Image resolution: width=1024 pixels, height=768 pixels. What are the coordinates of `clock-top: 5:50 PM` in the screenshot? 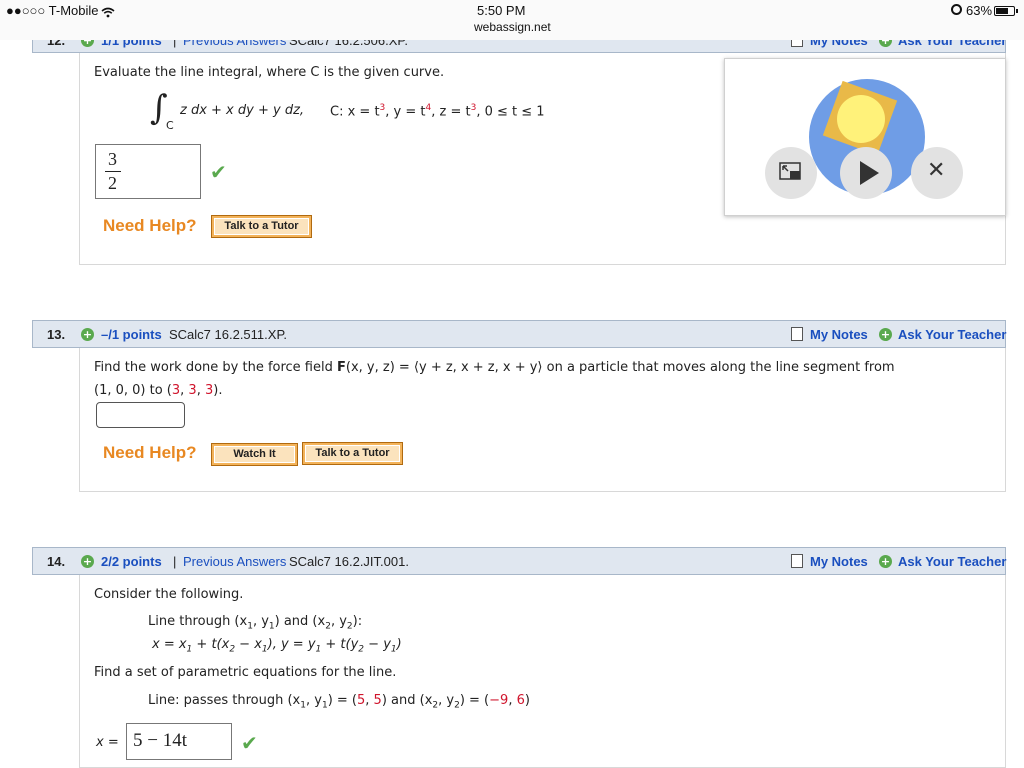 It's located at (501, 10).